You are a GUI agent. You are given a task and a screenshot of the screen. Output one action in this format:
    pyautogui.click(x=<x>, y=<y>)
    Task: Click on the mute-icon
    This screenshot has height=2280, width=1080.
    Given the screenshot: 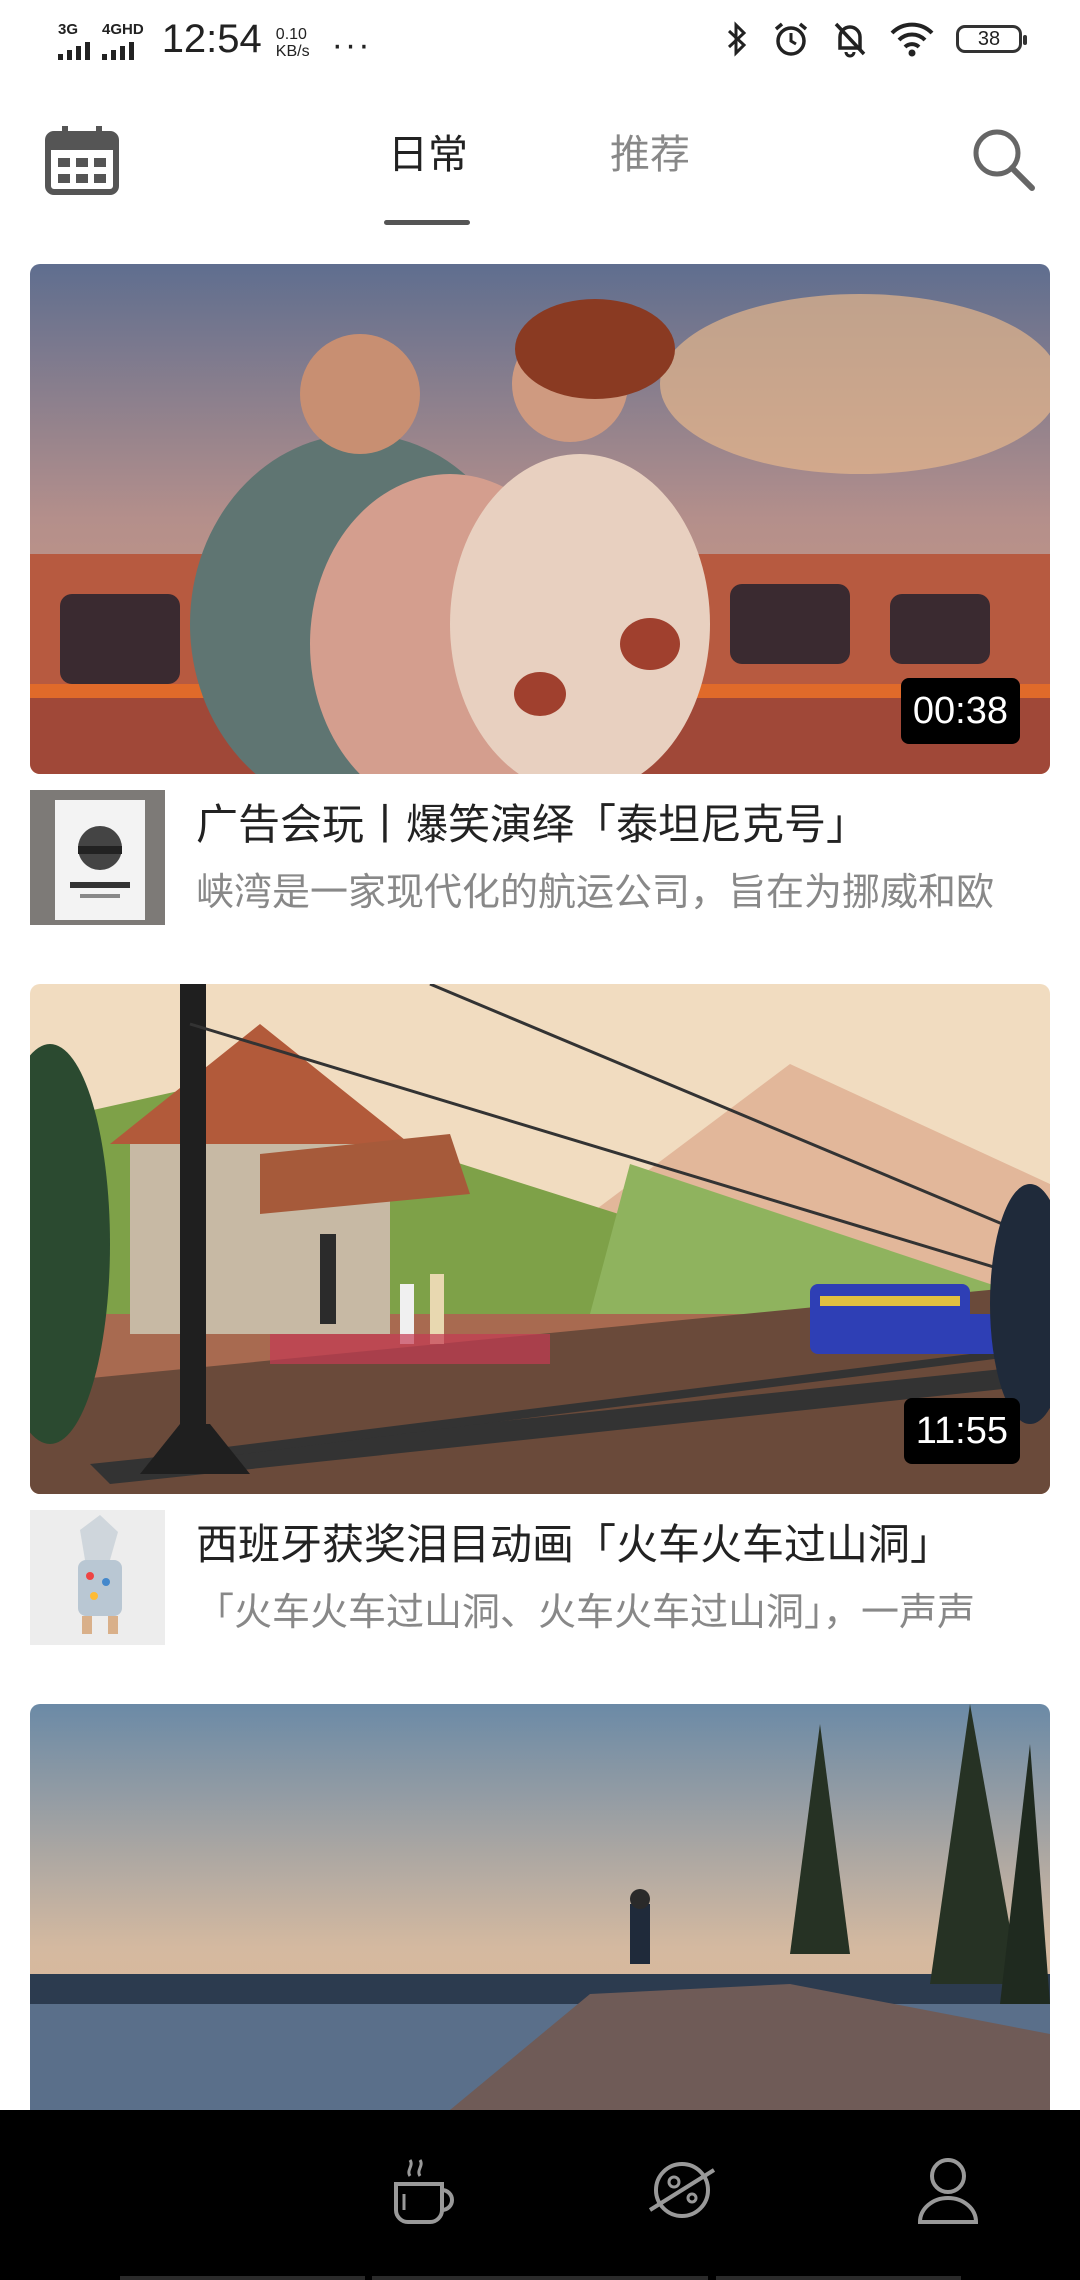 What is the action you would take?
    pyautogui.click(x=850, y=40)
    